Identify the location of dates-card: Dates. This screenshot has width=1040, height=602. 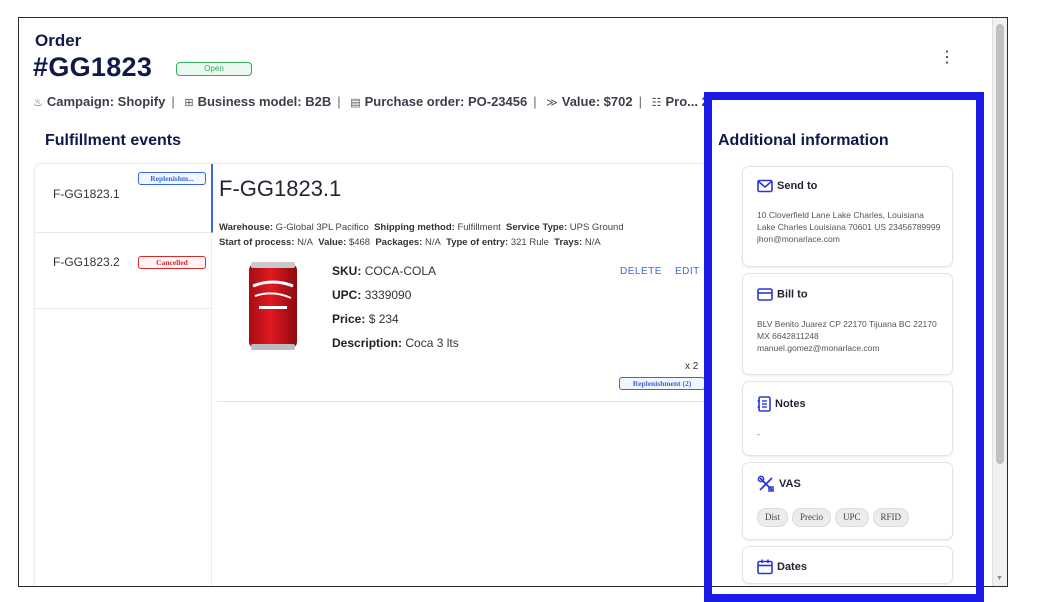
(847, 565).